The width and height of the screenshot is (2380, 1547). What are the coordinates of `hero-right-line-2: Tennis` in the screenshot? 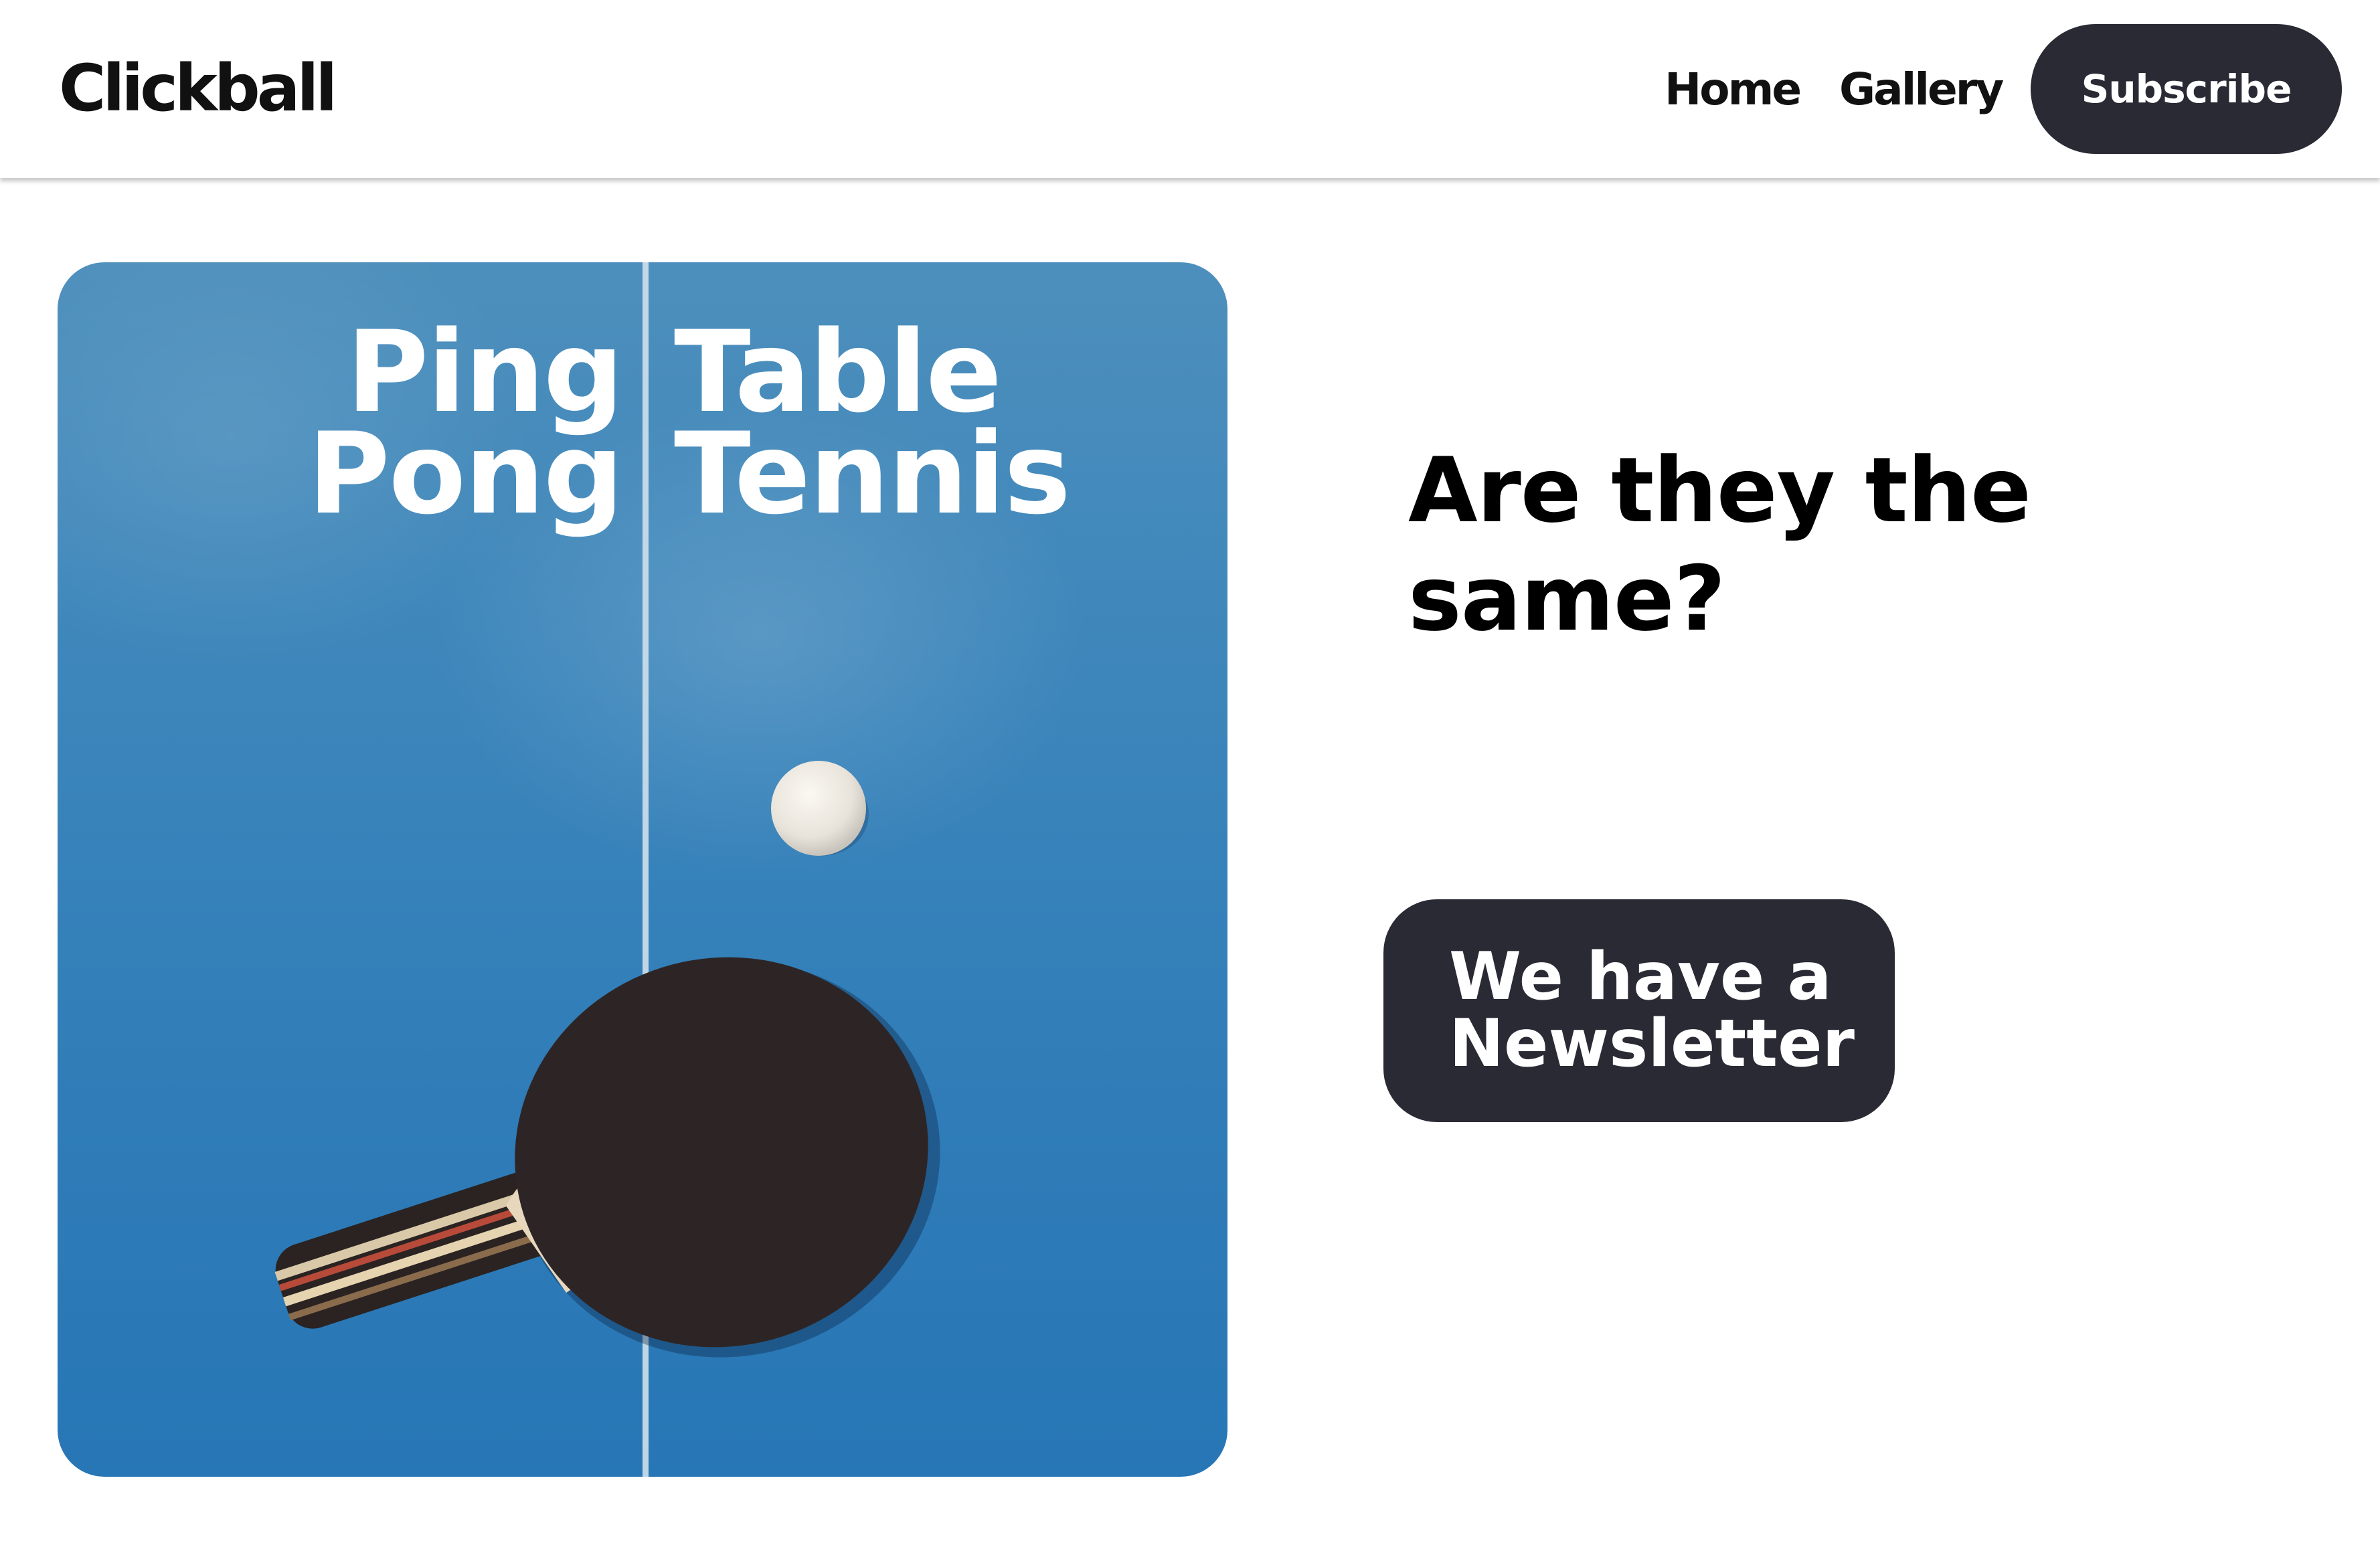 It's located at (873, 473).